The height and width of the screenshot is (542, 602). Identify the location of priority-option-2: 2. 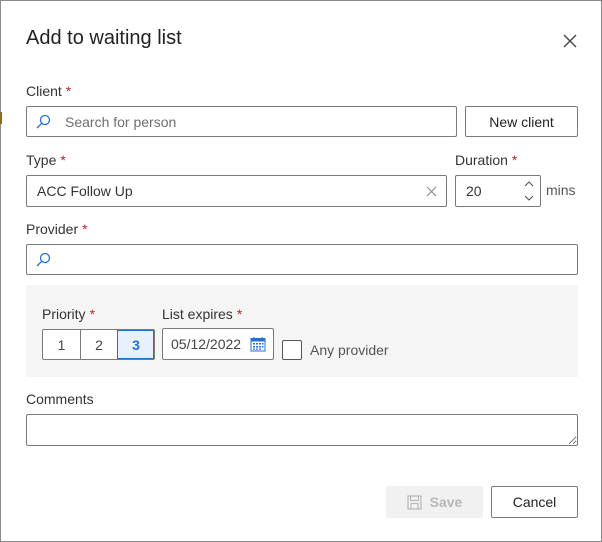
(98, 344).